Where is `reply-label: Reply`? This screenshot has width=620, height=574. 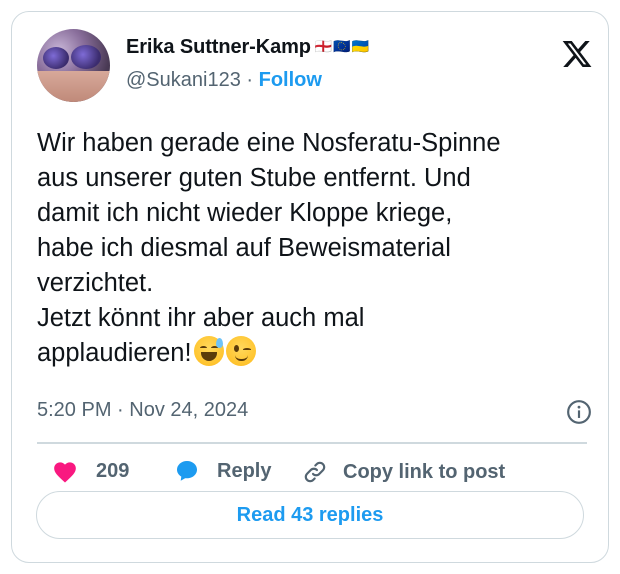 reply-label: Reply is located at coordinates (244, 470).